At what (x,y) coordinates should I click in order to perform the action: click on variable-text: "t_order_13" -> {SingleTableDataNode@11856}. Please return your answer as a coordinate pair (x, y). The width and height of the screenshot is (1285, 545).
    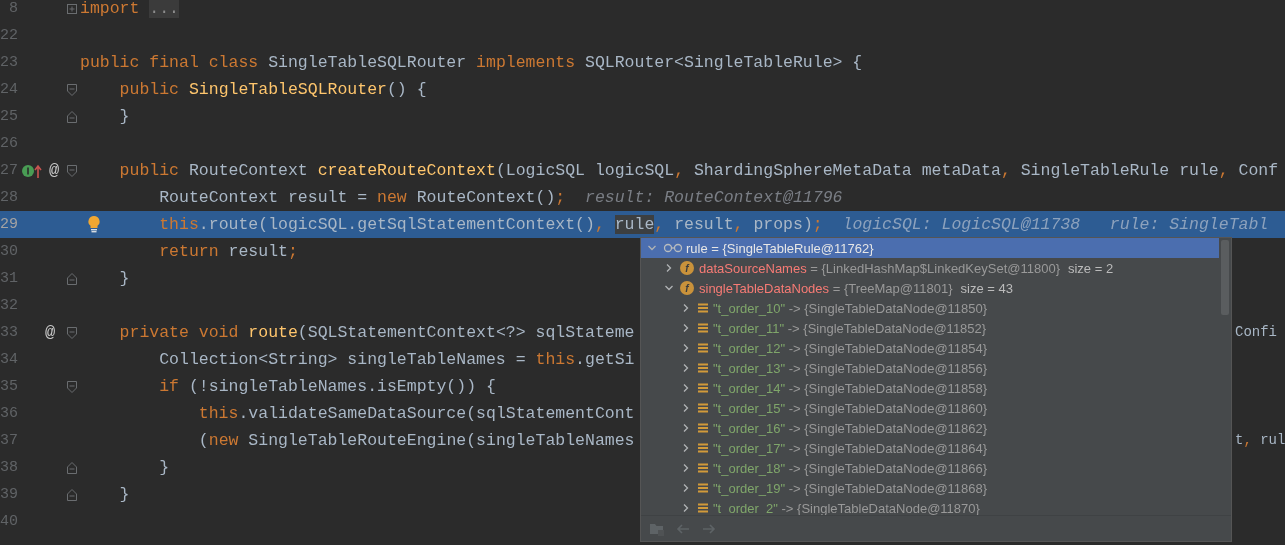
    Looking at the image, I should click on (850, 368).